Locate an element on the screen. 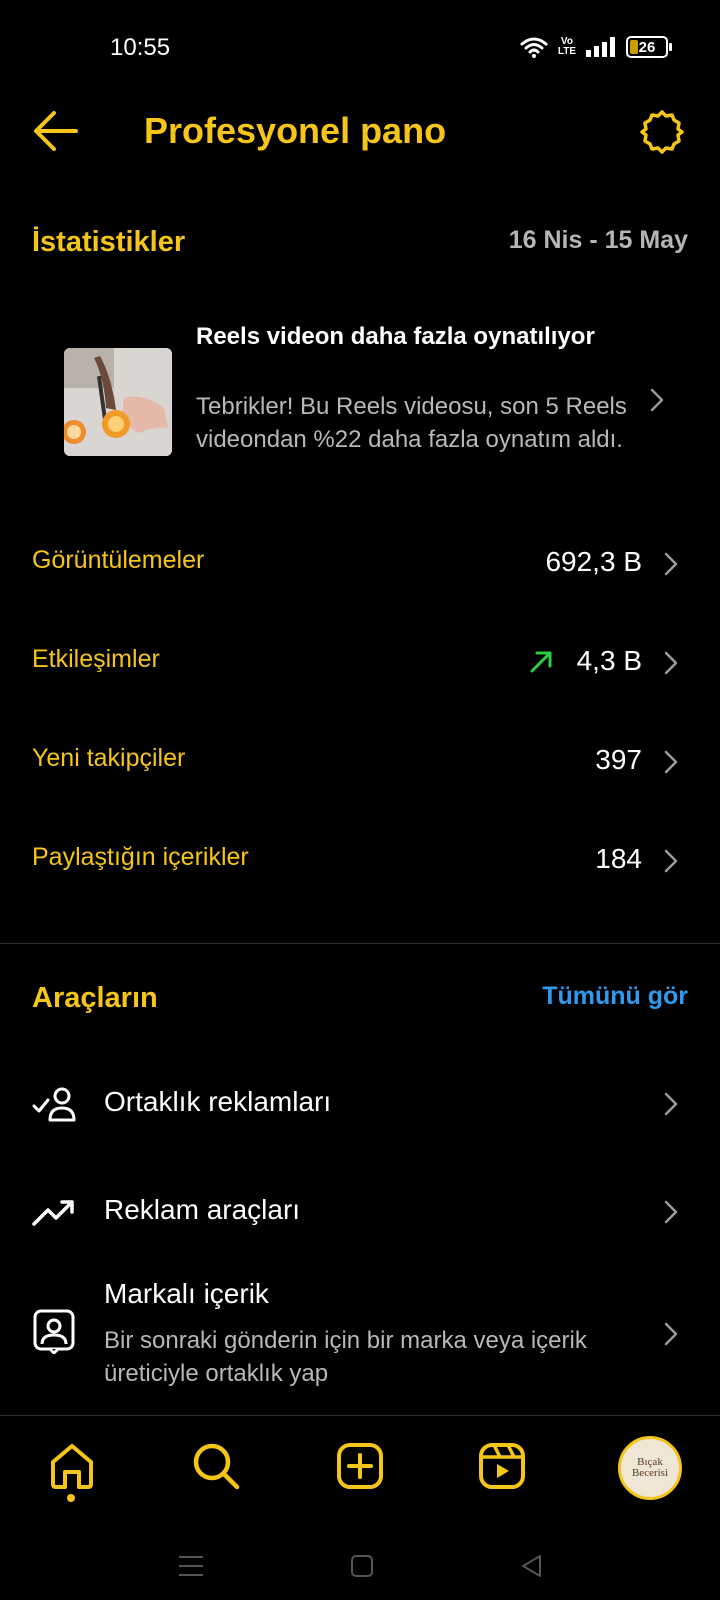 Image resolution: width=720 pixels, height=1600 pixels. tool-item-partnership-ads: Ortaklık reklamları is located at coordinates (360, 1104).